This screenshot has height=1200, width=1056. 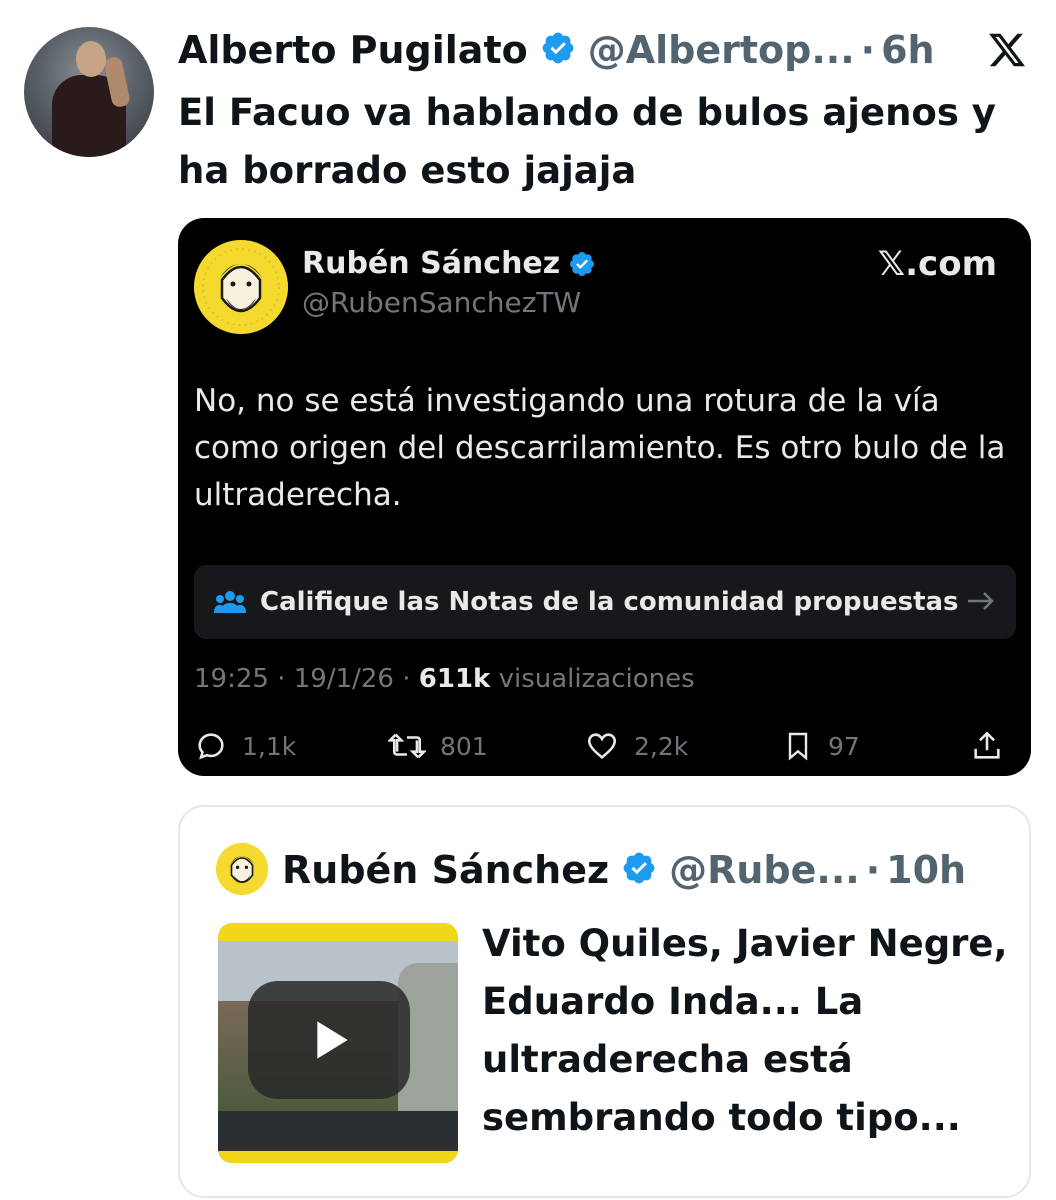 I want to click on embedded-author-handle: @RubenSanchezTW, so click(x=442, y=302).